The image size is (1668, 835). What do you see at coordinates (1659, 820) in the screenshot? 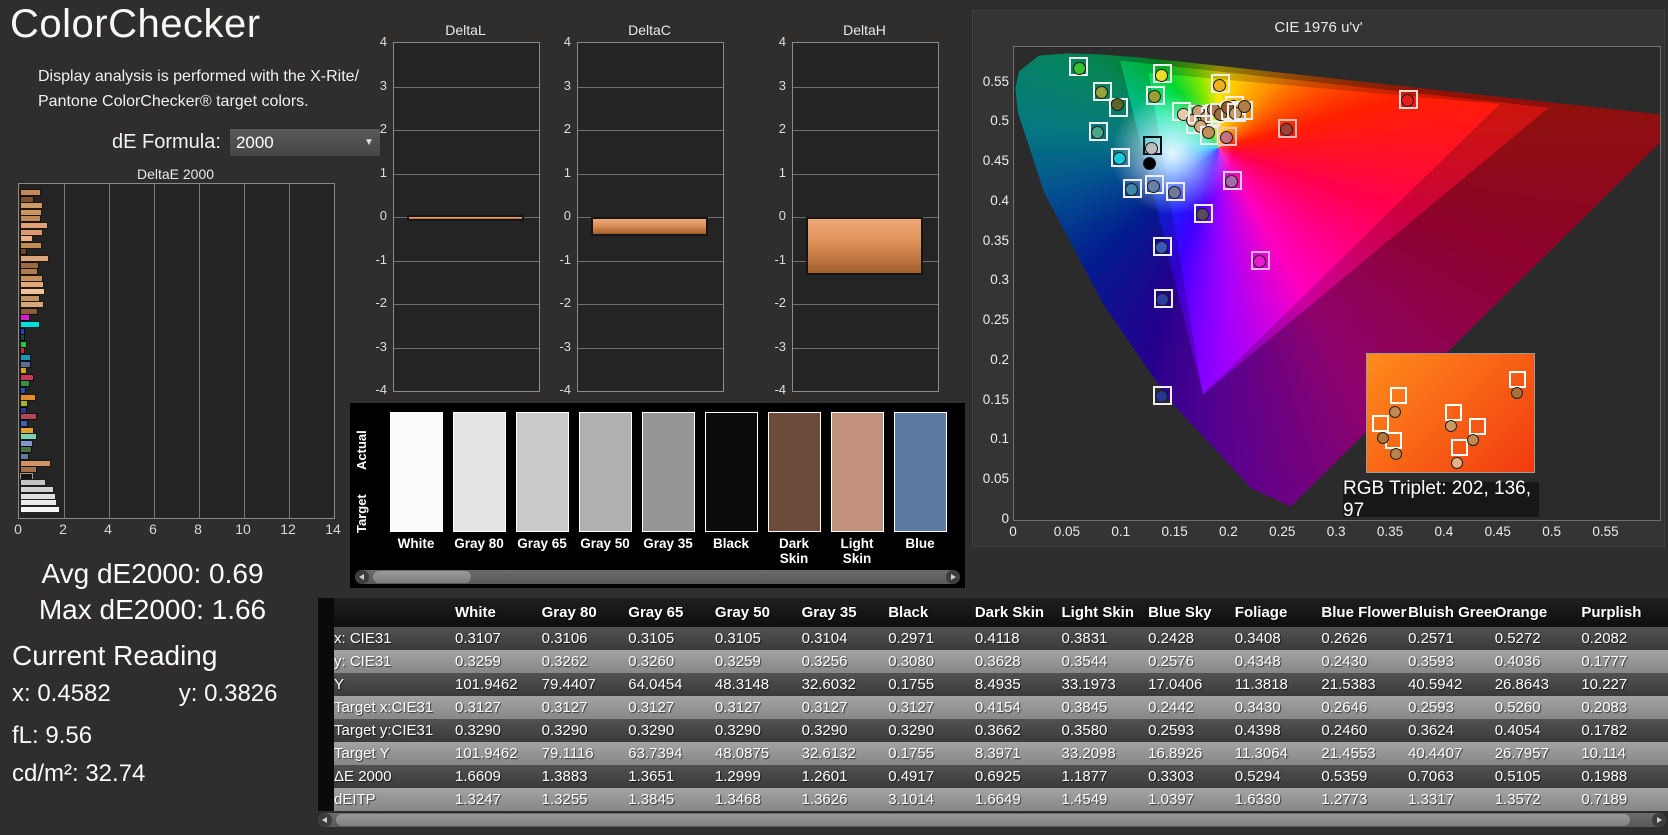
I see `table-scroll-right-button` at bounding box center [1659, 820].